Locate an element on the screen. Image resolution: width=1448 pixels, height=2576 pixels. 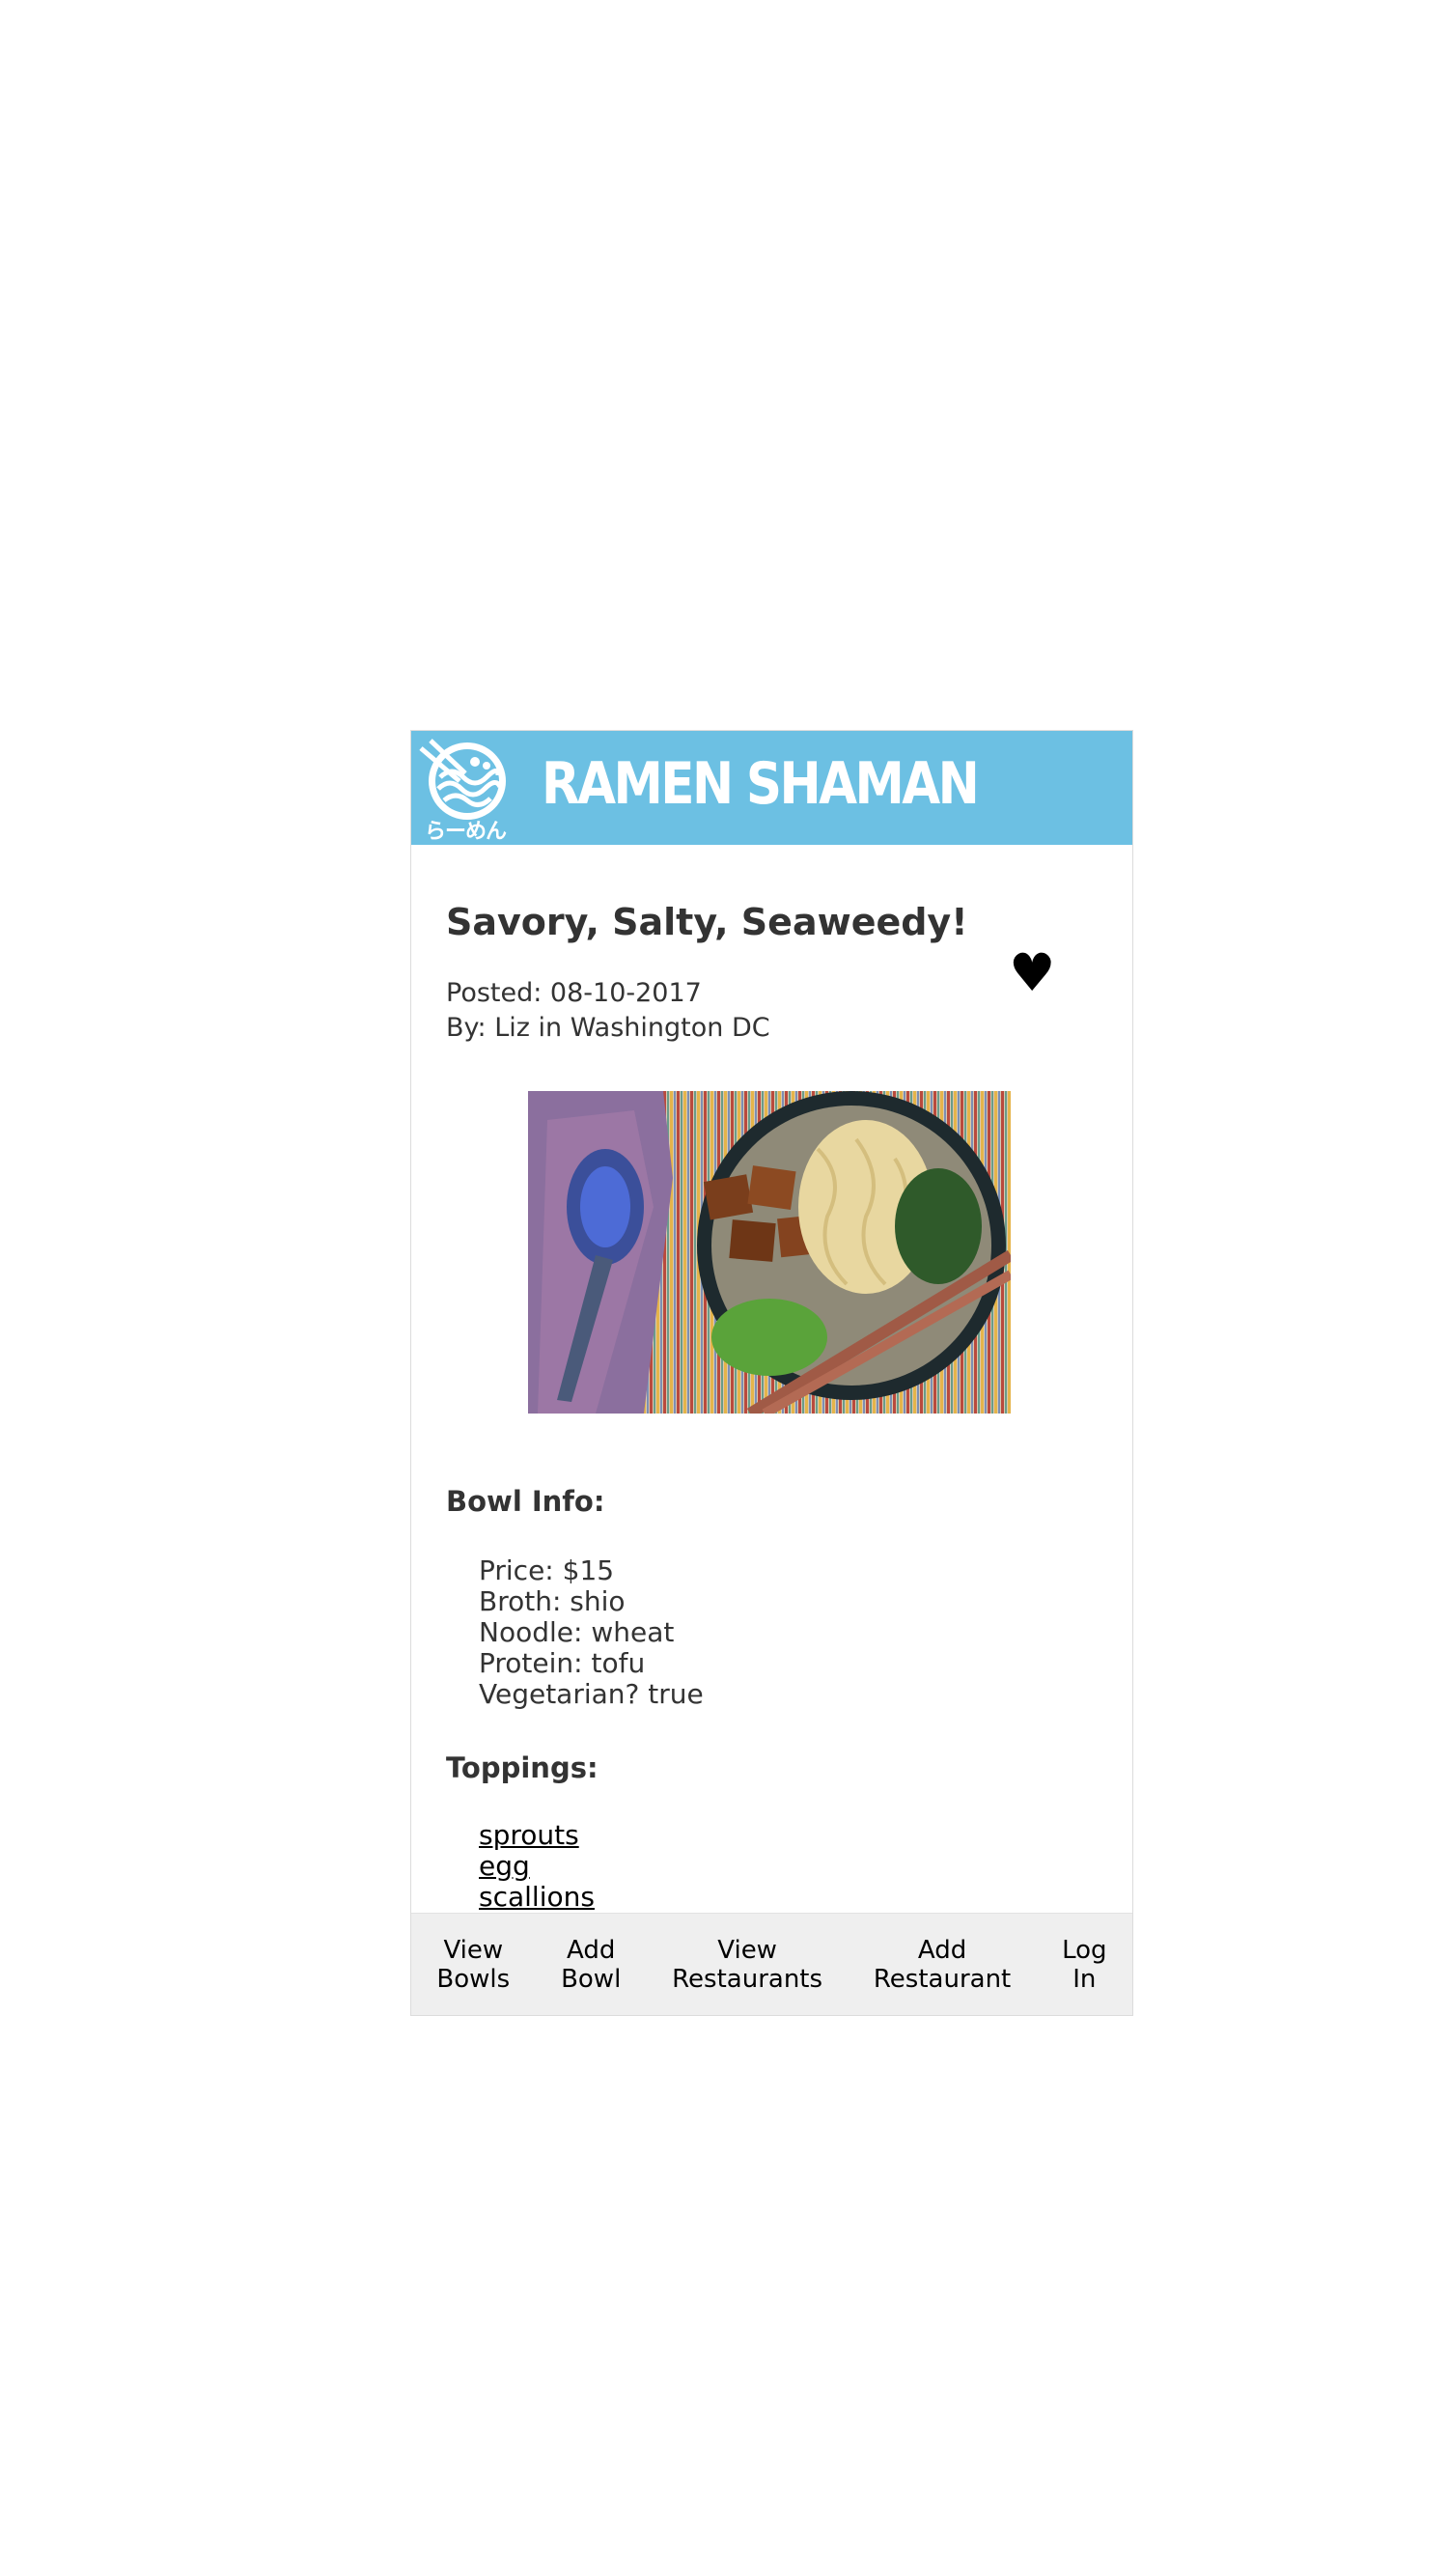
list-item: egg is located at coordinates (537, 1867).